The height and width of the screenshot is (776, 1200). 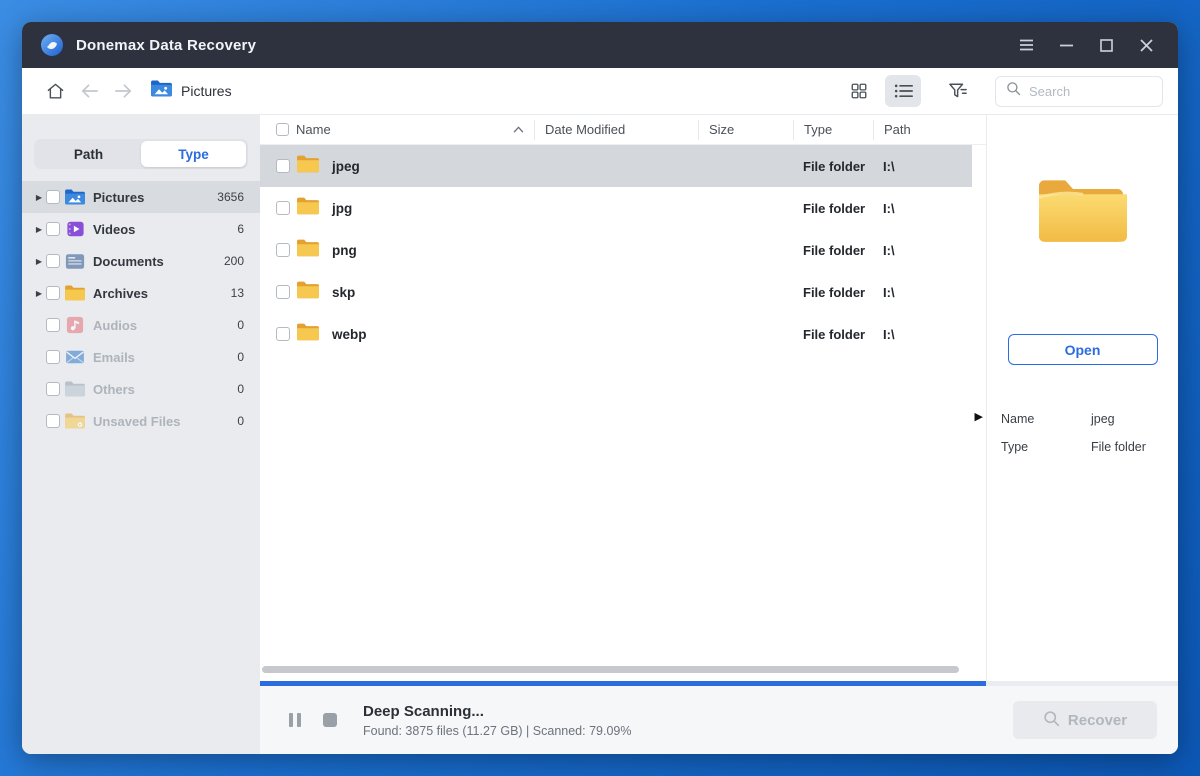 I want to click on file-row-webp: webp File folder I:\, so click(x=623, y=334).